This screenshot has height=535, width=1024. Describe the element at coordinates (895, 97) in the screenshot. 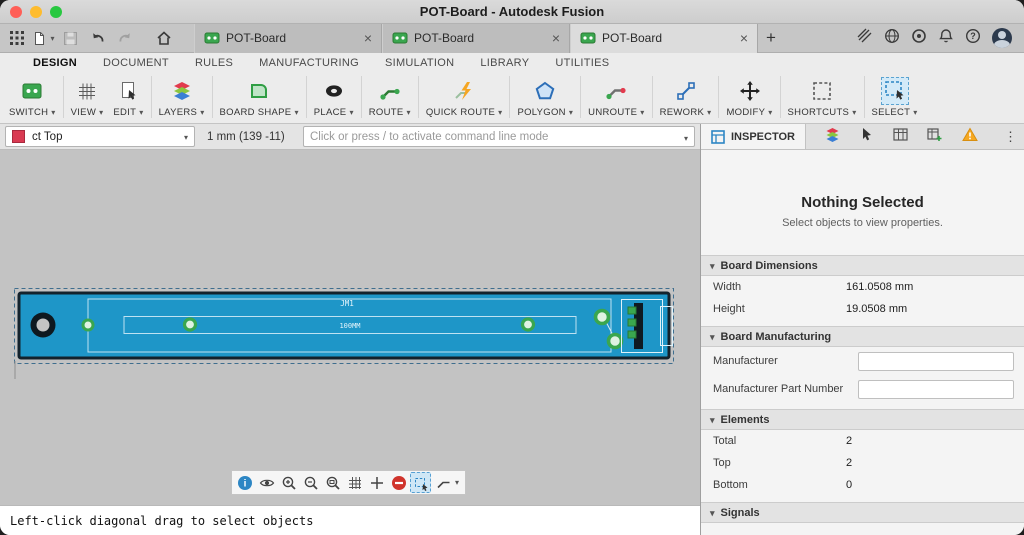

I see `toolbar-group-select: SELECT` at that location.